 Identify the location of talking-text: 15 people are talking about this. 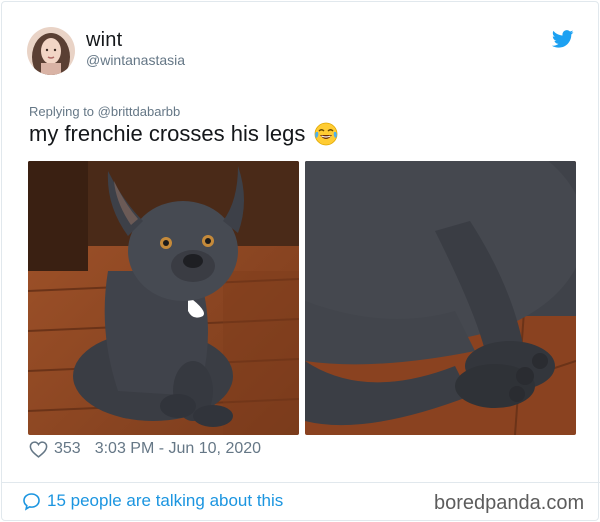
(165, 501).